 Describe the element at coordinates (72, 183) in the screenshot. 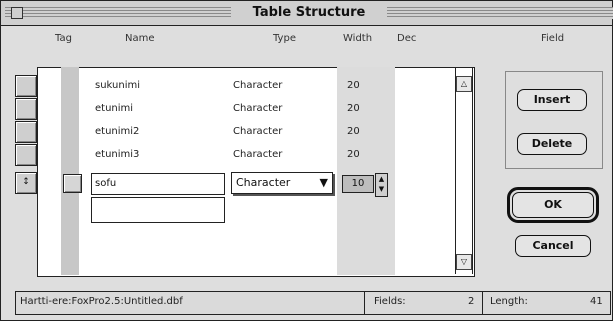

I see `tag-checkbox` at that location.